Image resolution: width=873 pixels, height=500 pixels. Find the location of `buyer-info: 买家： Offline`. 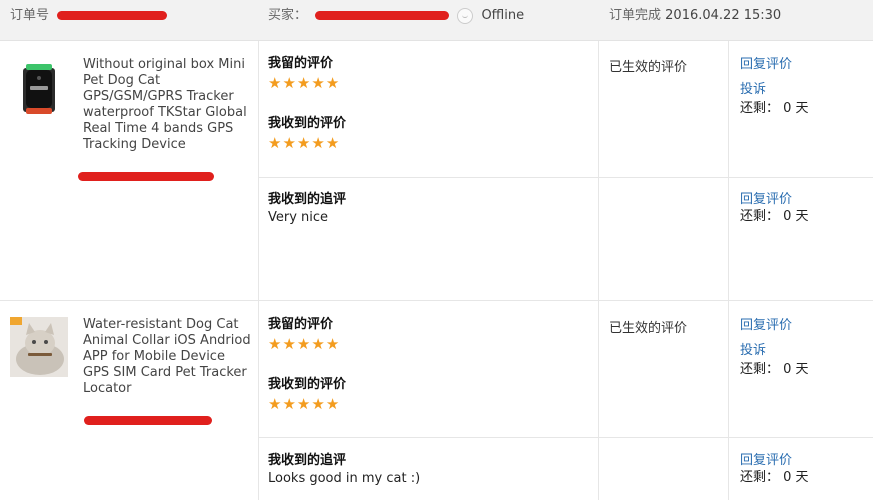

buyer-info: 买家： Offline is located at coordinates (396, 20).